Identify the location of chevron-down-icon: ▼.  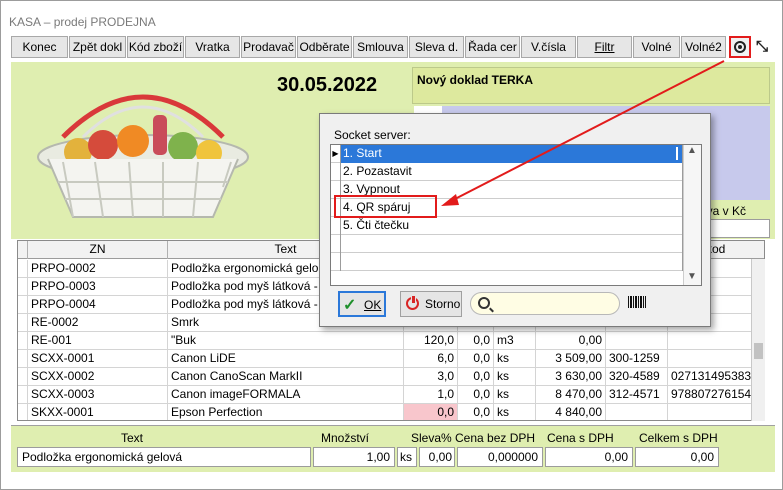
(692, 276).